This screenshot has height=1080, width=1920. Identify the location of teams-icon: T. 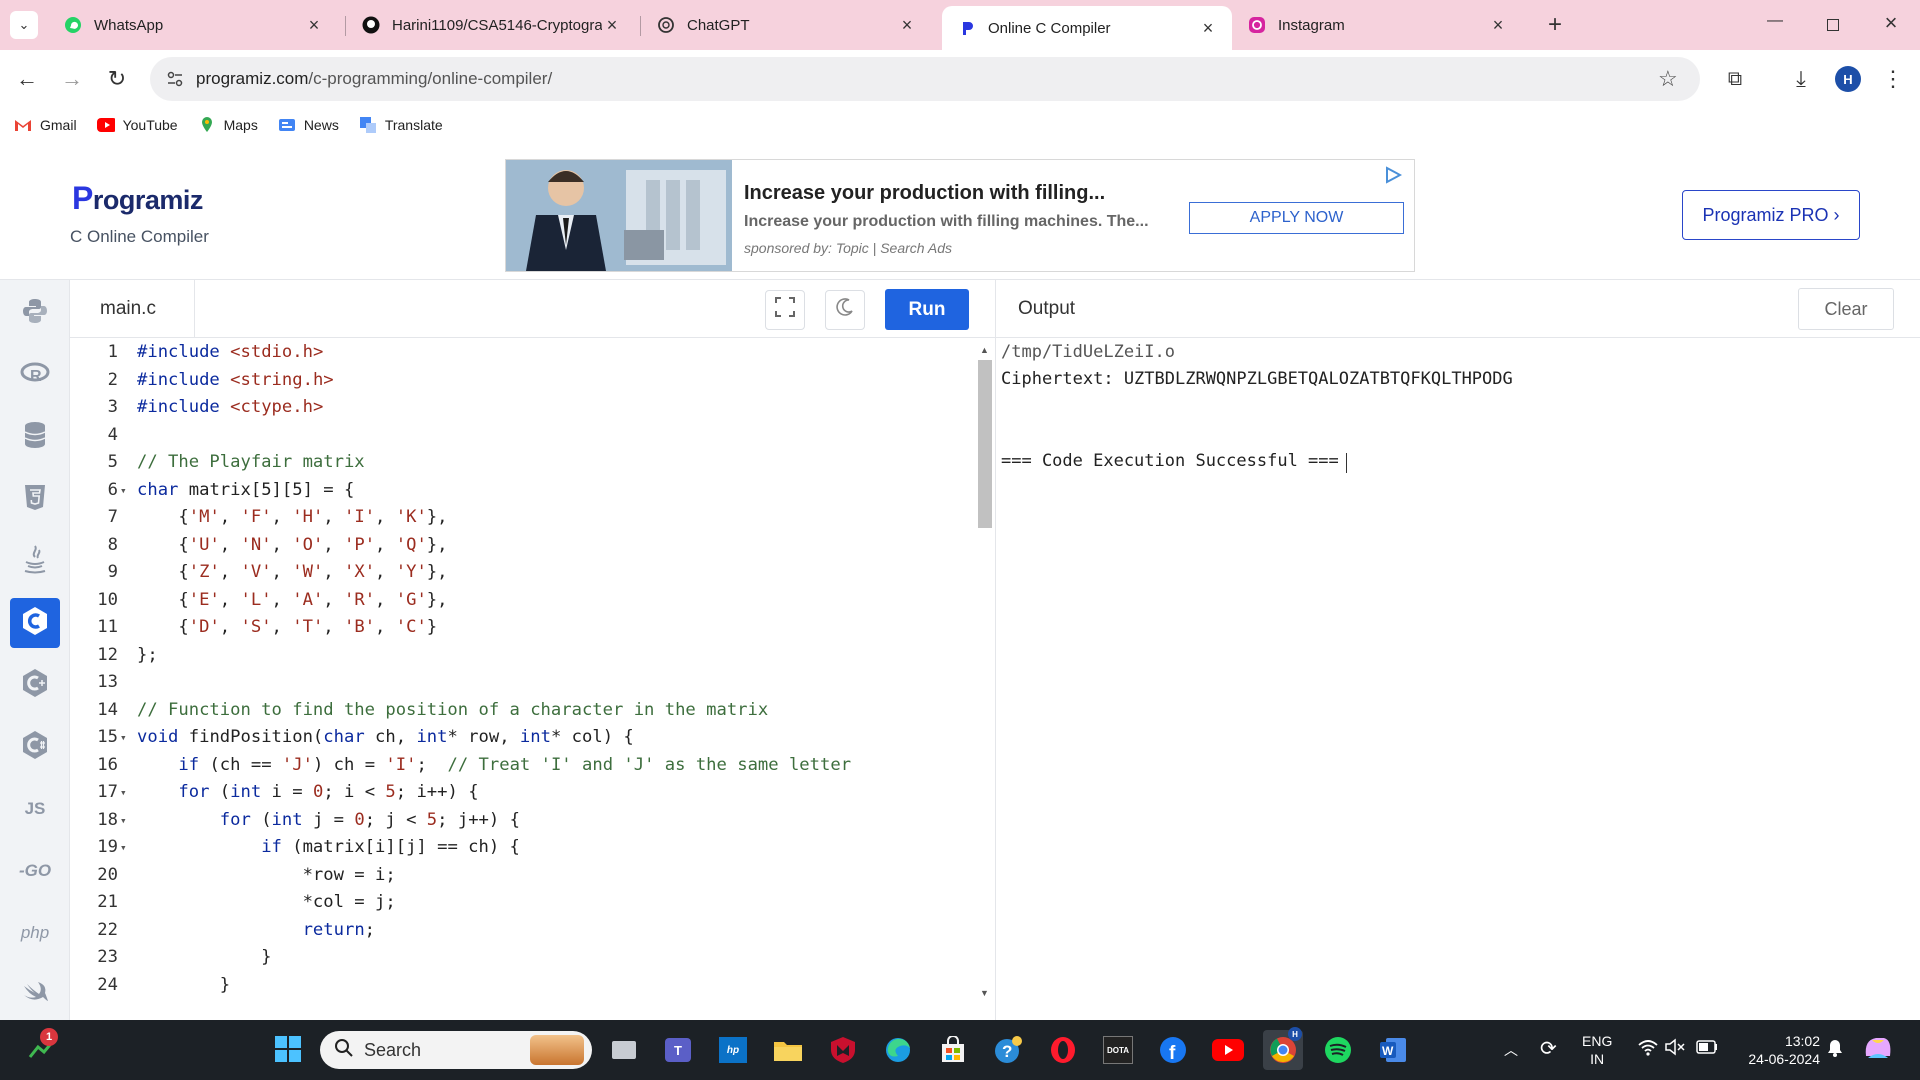
(678, 1050).